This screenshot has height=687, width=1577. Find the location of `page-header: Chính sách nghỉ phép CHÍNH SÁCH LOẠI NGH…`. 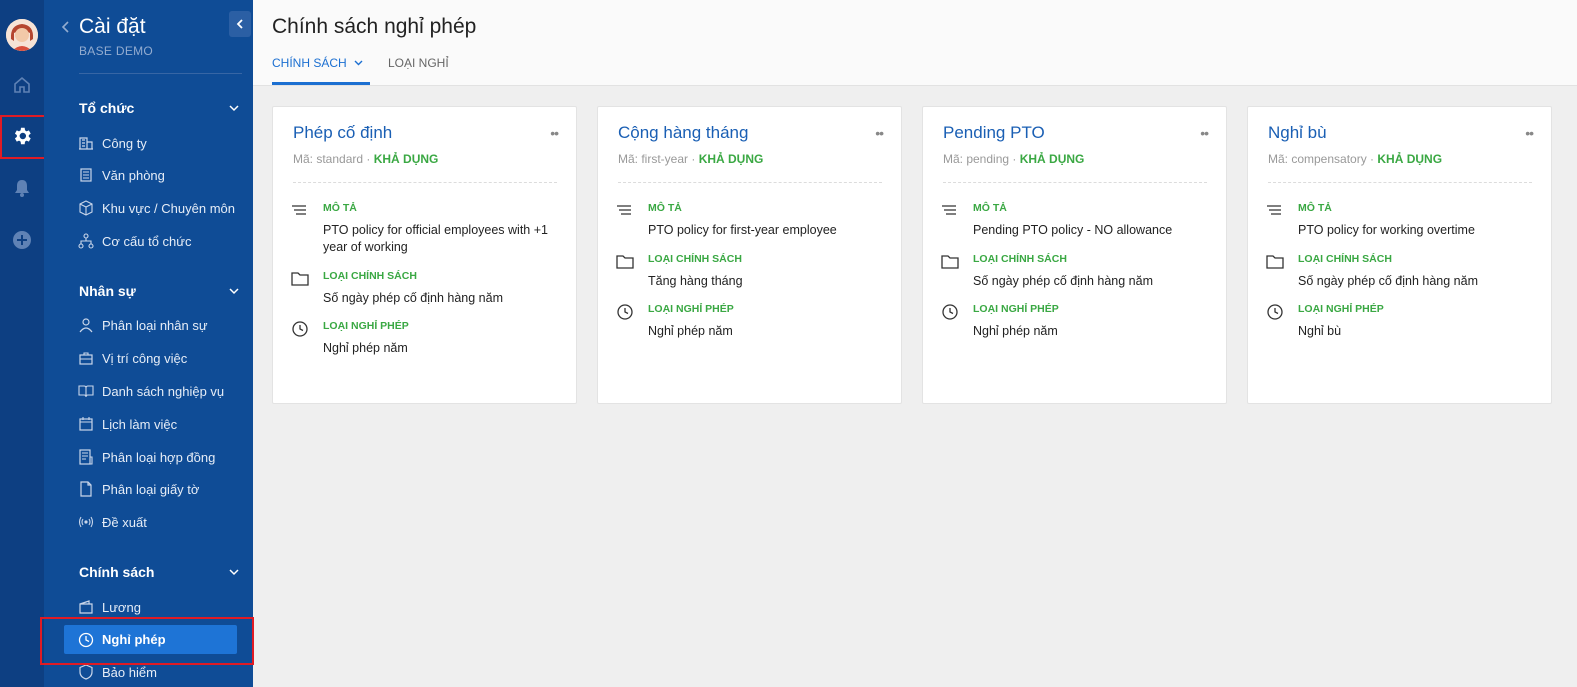

page-header: Chính sách nghỉ phép CHÍNH SÁCH LOẠI NGH… is located at coordinates (915, 43).